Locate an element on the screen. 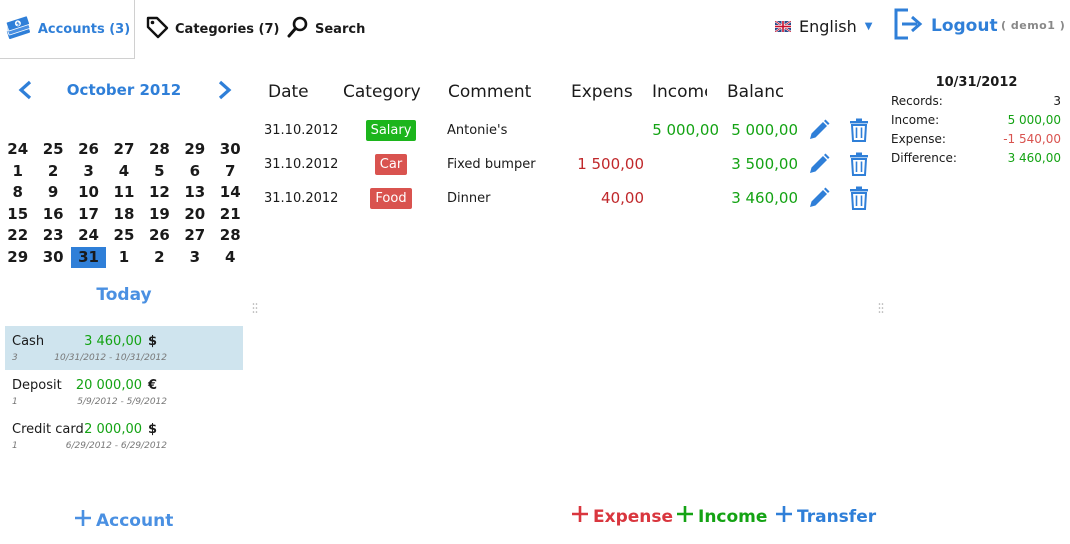 The height and width of the screenshot is (544, 1070). calendar-day: 23 is located at coordinates (52, 236).